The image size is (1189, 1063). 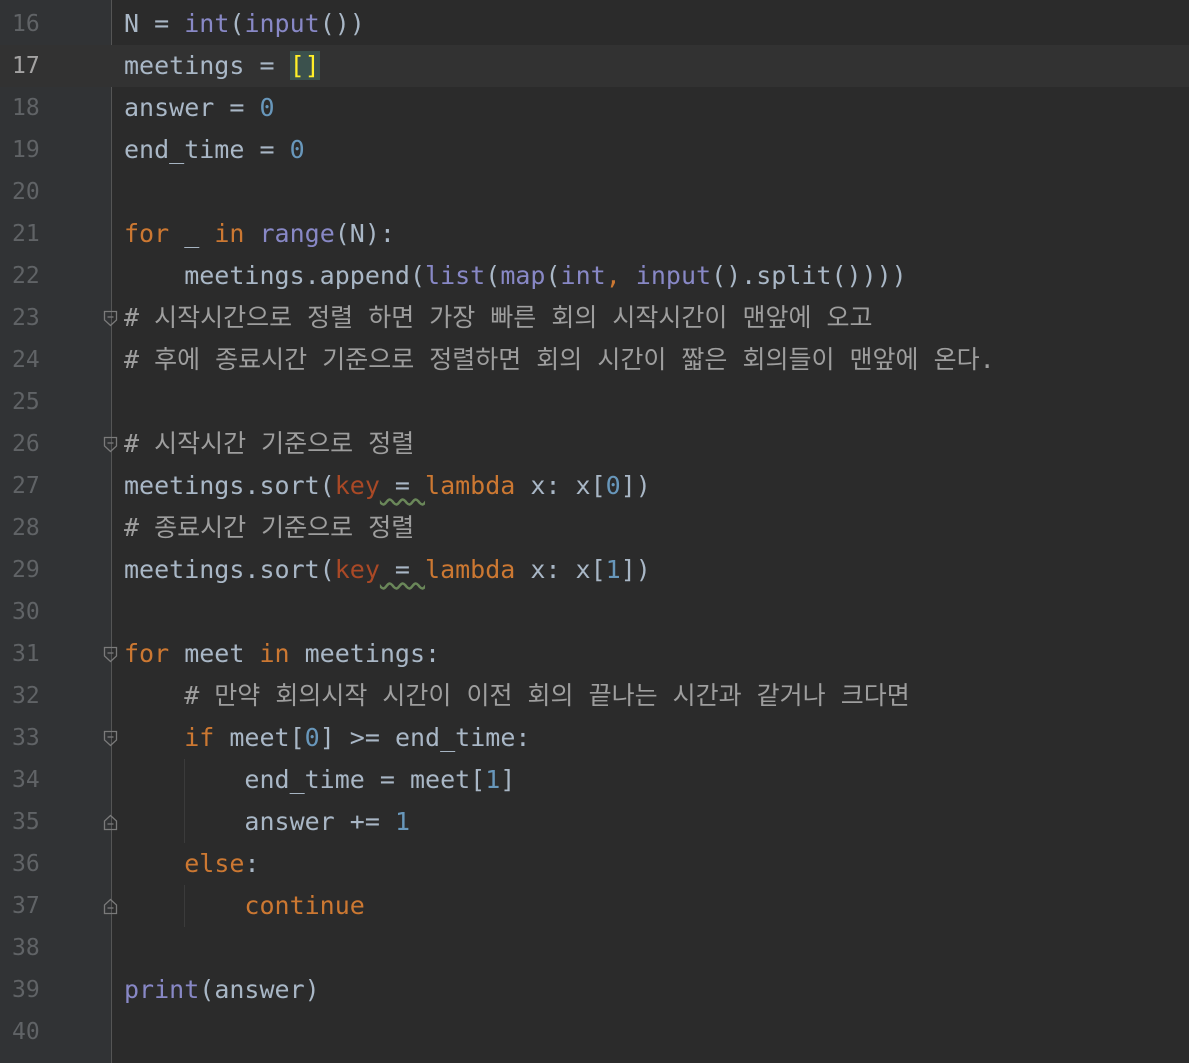 I want to click on code-line-30: 30, so click(x=594, y=612).